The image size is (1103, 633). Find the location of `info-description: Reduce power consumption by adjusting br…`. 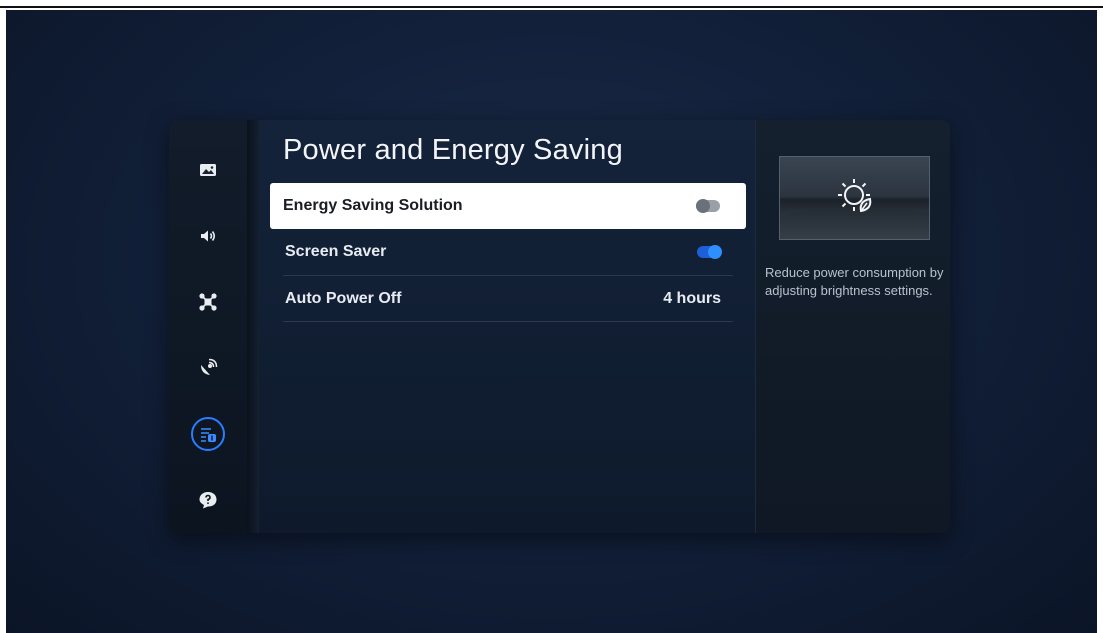

info-description: Reduce power consumption by adjusting br… is located at coordinates (854, 281).